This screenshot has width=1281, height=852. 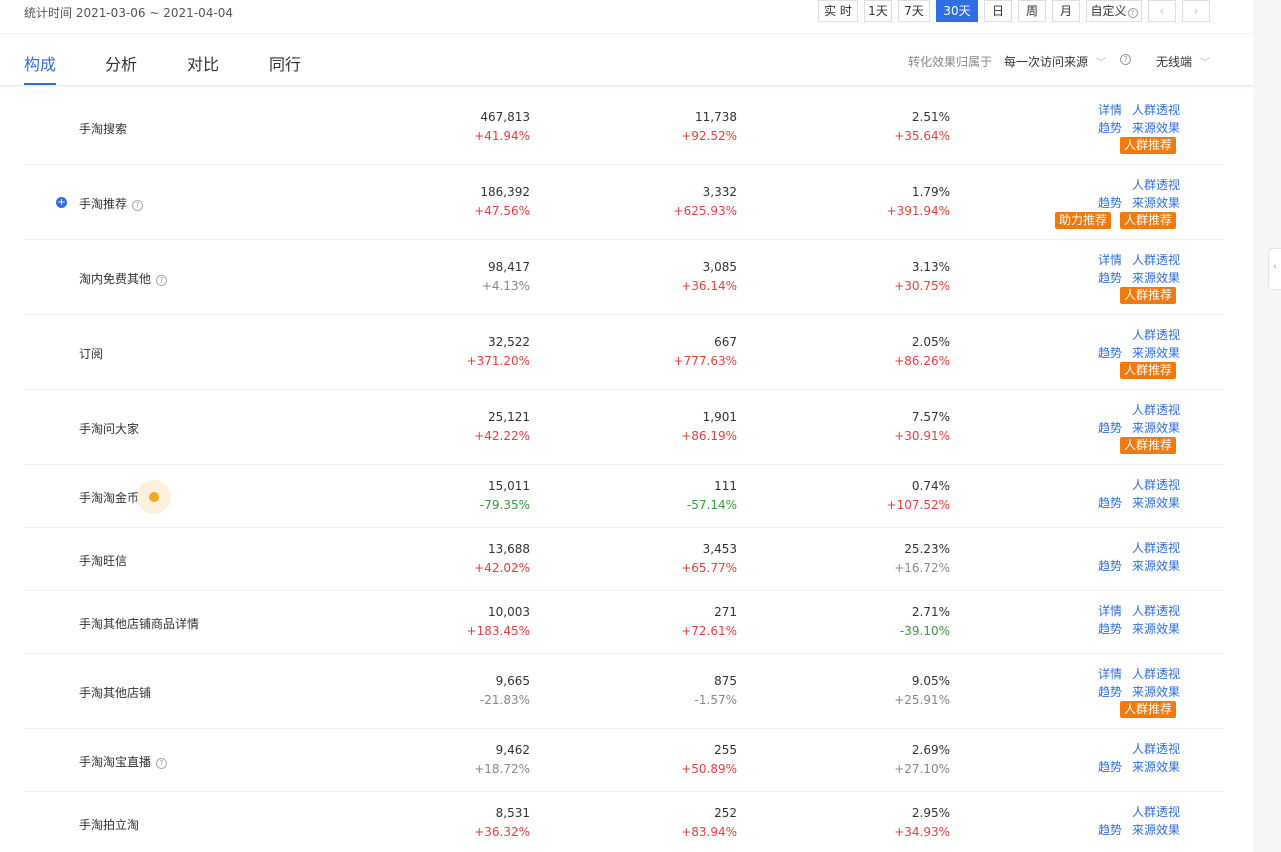 I want to click on metric-change: +72.61%, so click(x=709, y=630).